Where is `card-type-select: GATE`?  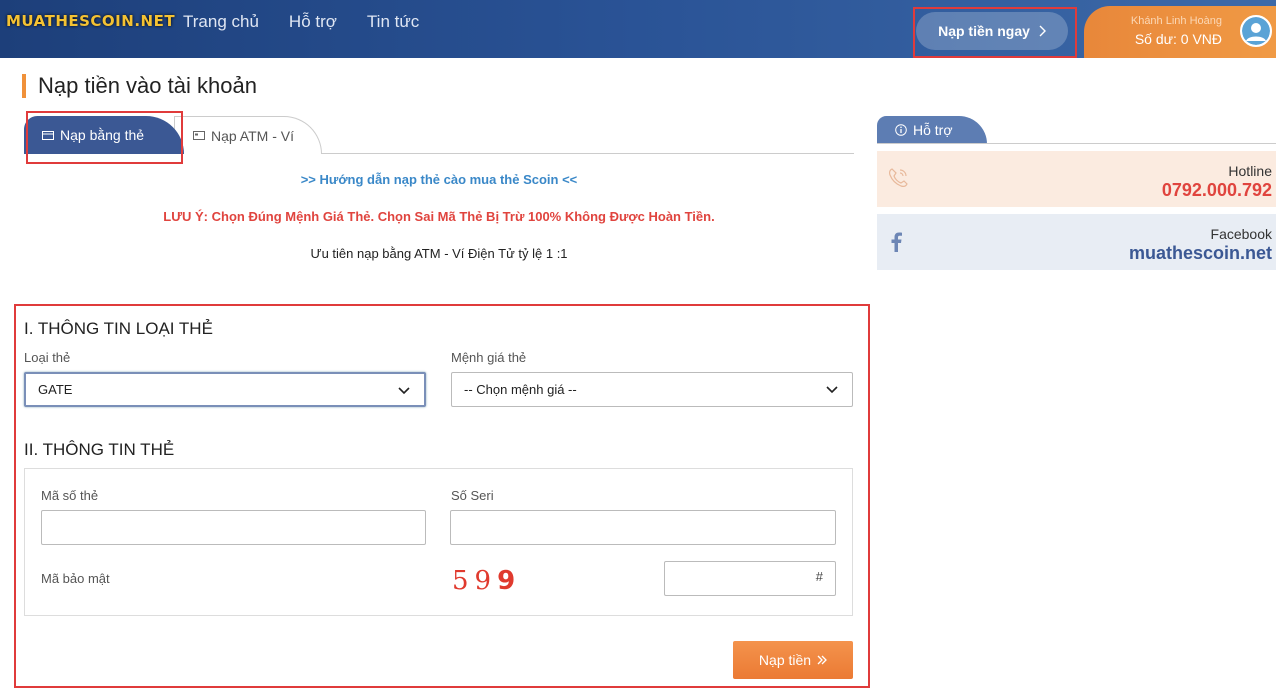
card-type-select: GATE is located at coordinates (225, 389).